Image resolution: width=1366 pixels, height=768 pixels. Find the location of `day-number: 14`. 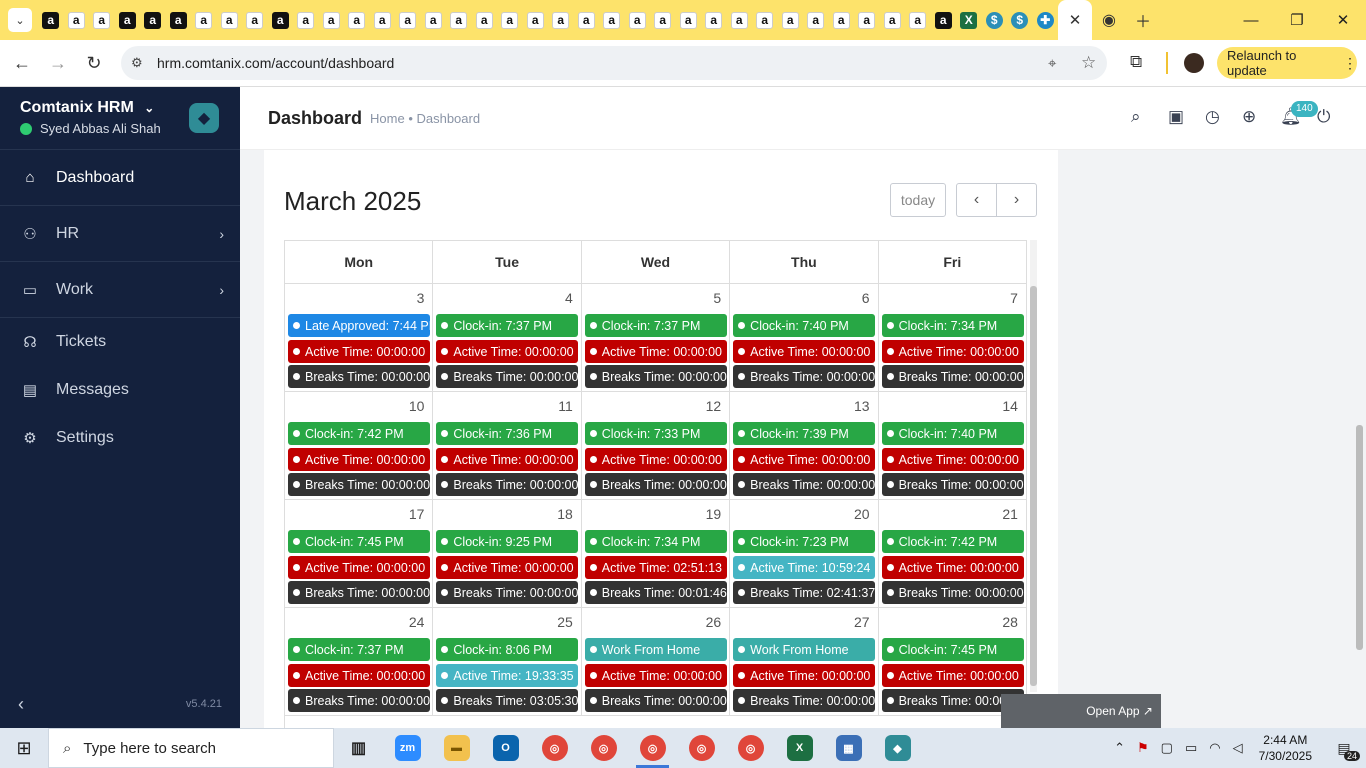

day-number: 14 is located at coordinates (1010, 406).